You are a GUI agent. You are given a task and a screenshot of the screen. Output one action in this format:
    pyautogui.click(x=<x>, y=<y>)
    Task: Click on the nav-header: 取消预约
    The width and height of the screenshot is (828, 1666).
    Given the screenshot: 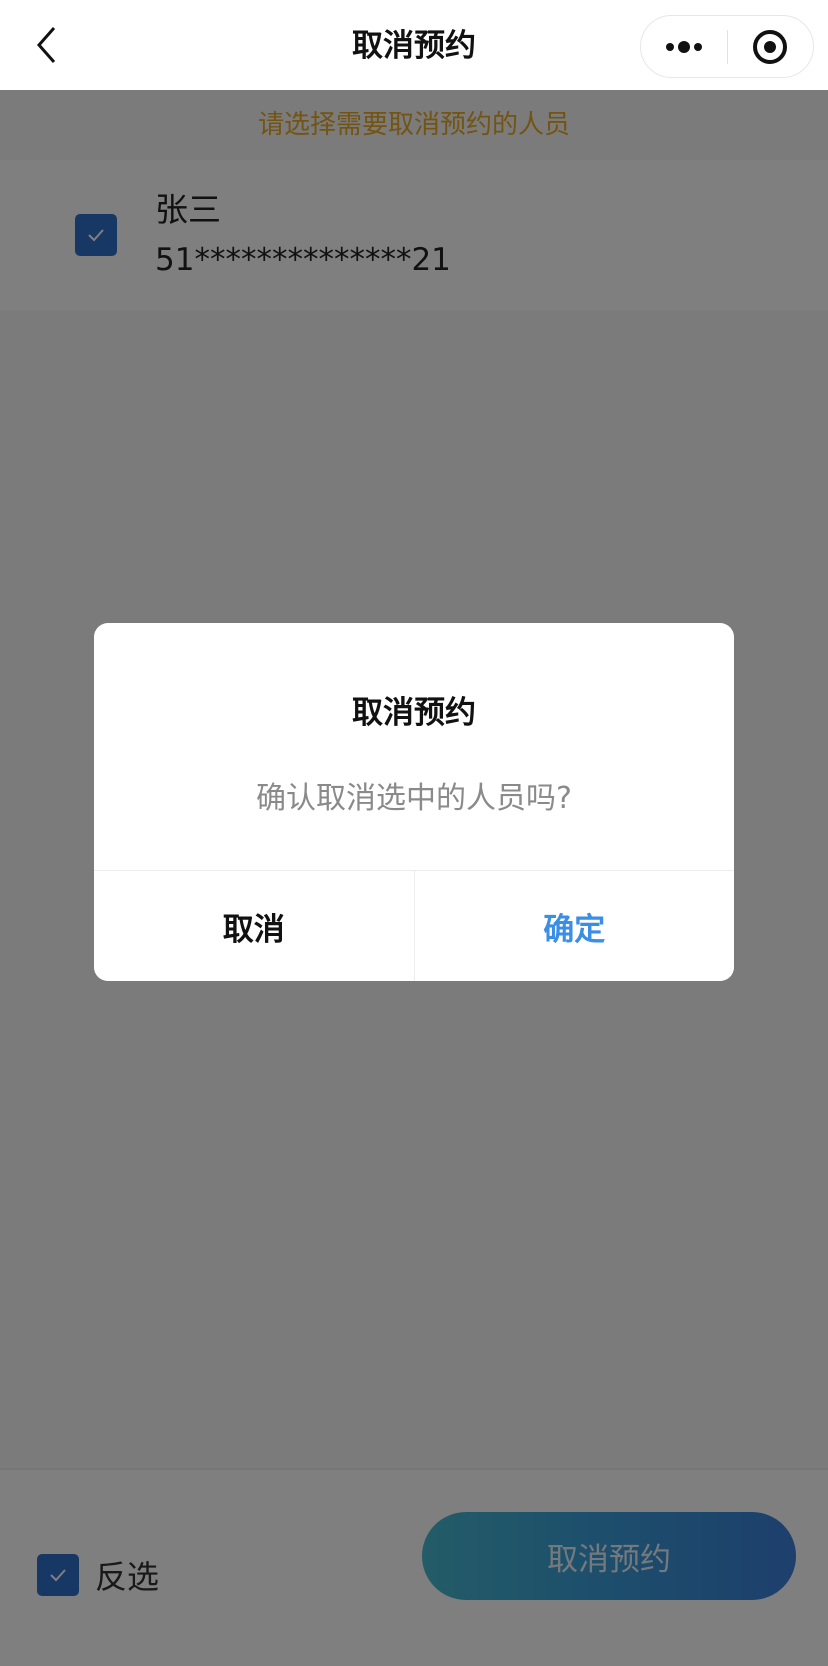 What is the action you would take?
    pyautogui.click(x=414, y=45)
    